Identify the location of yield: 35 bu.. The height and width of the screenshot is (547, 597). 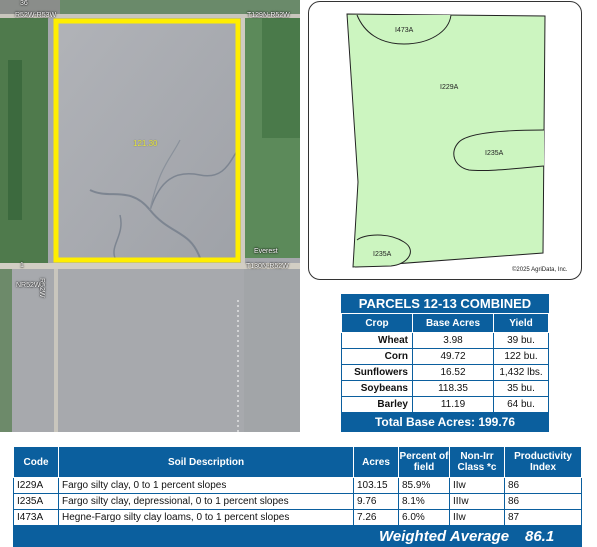
(521, 388).